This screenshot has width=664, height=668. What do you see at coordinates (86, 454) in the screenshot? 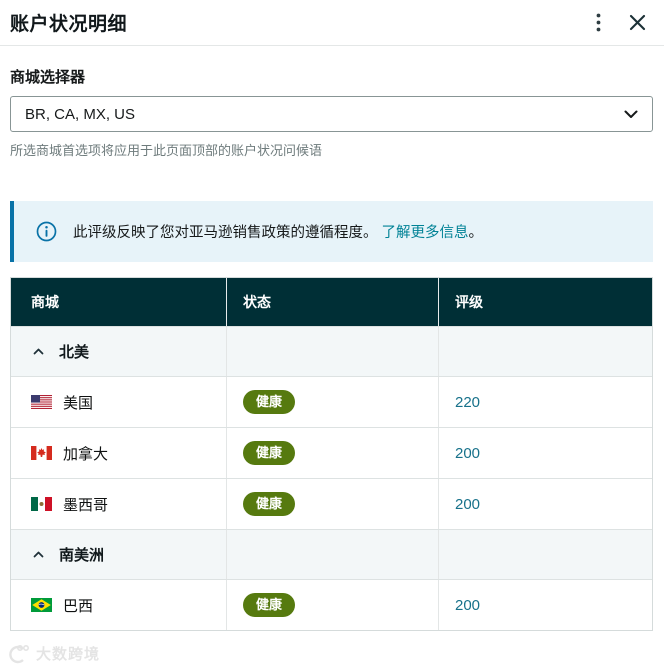
I see `country-label: 加拿大` at bounding box center [86, 454].